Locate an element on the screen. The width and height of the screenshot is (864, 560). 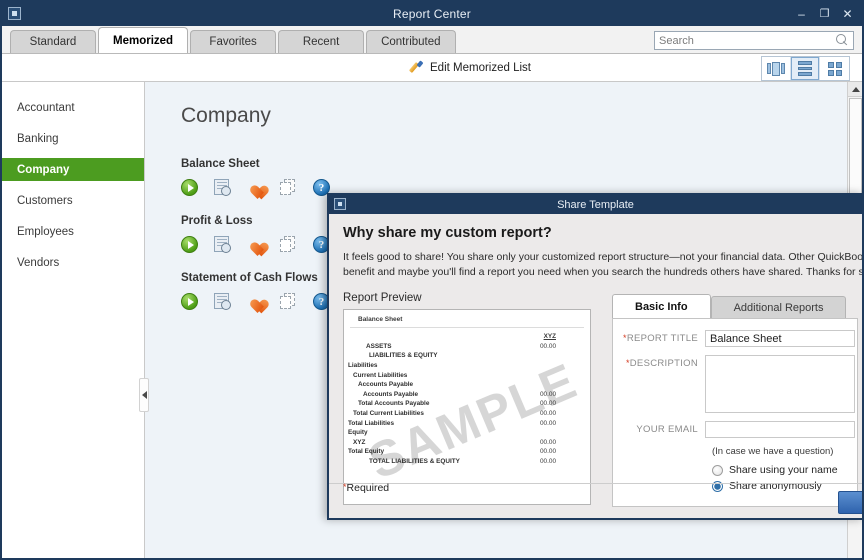
dialog-title: Share Template is located at coordinates (595, 204).